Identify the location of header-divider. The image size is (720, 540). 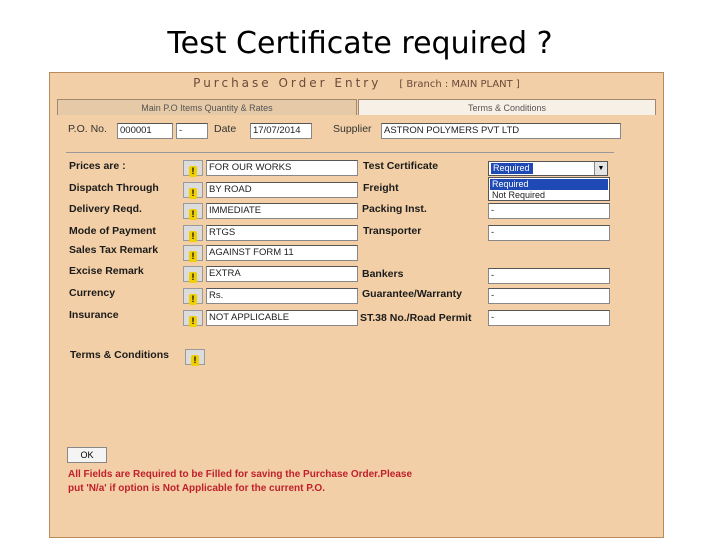
(340, 152).